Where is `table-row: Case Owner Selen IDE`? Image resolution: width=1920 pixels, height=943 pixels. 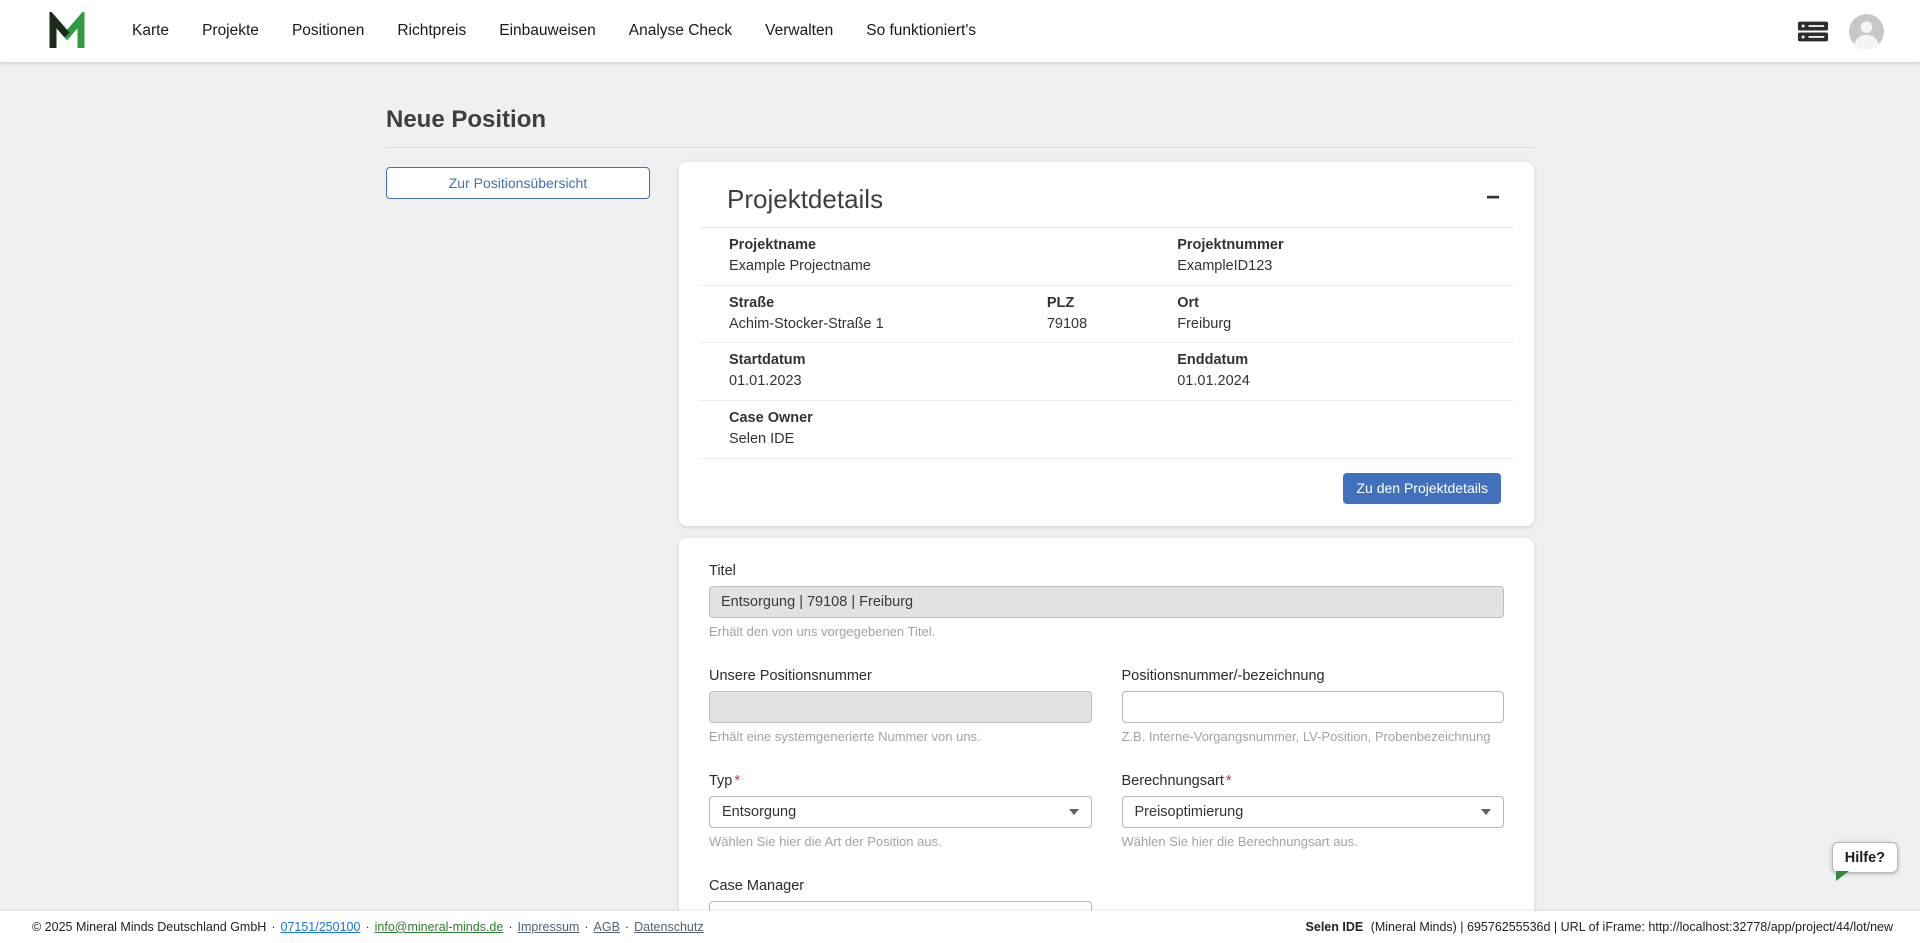
table-row: Case Owner Selen IDE is located at coordinates (1106, 430).